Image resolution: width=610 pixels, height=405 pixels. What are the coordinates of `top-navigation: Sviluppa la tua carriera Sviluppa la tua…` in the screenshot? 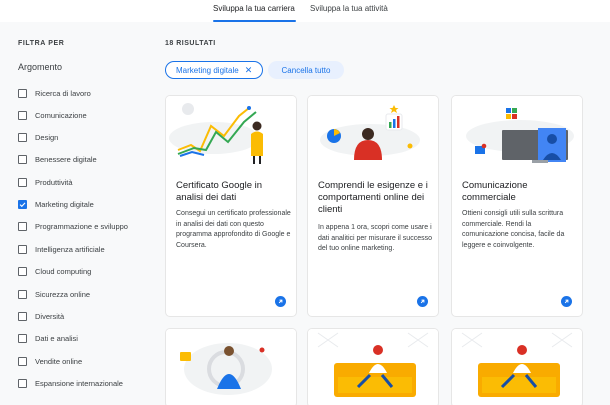 It's located at (305, 11).